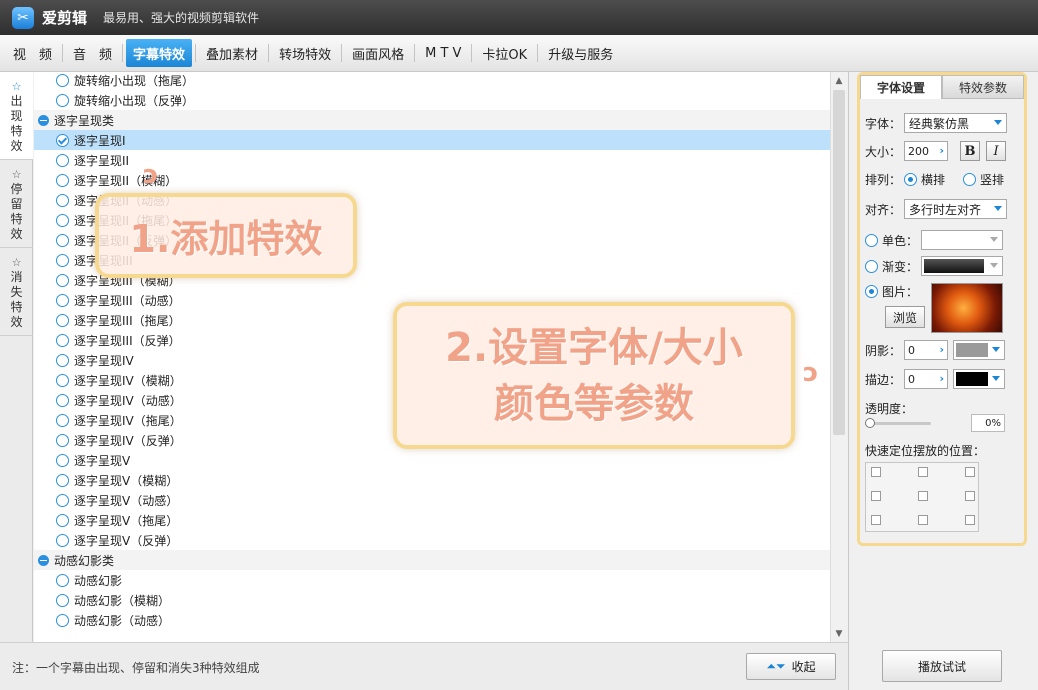 The width and height of the screenshot is (1038, 690). What do you see at coordinates (871, 266) in the screenshot?
I see `gradient-radio` at bounding box center [871, 266].